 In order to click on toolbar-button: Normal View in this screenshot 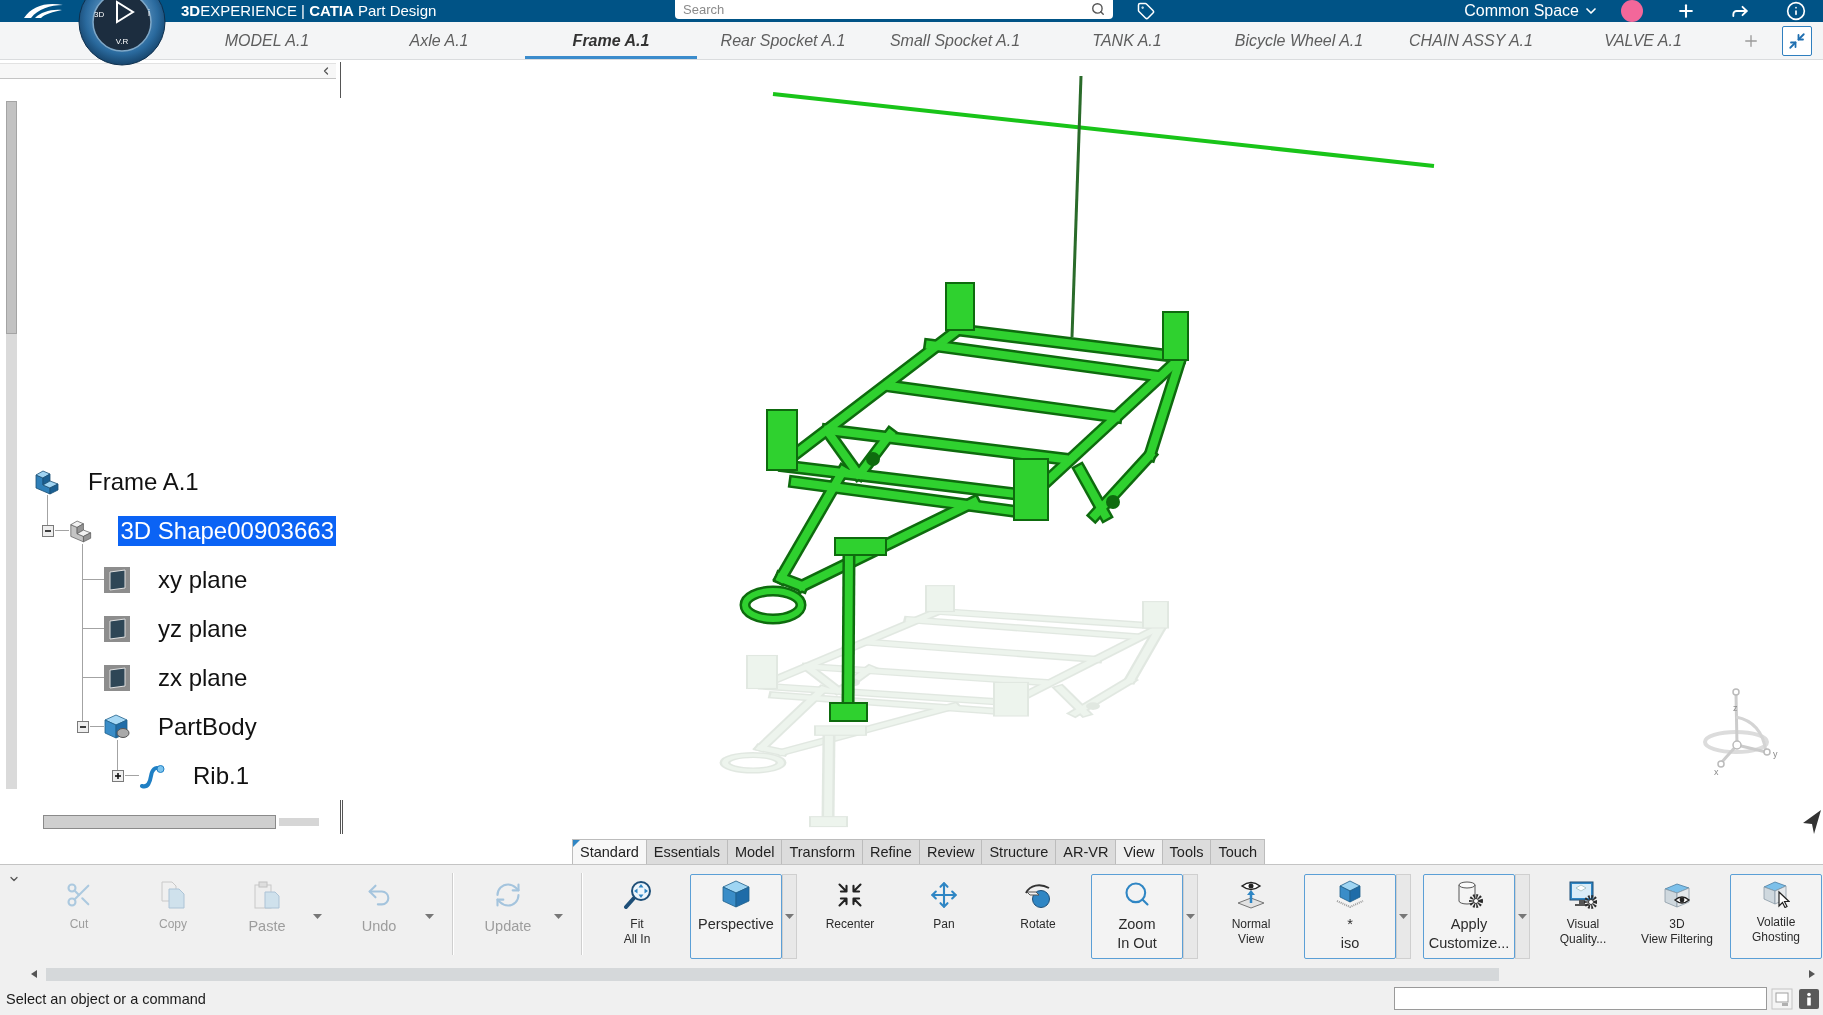, I will do `click(1251, 912)`.